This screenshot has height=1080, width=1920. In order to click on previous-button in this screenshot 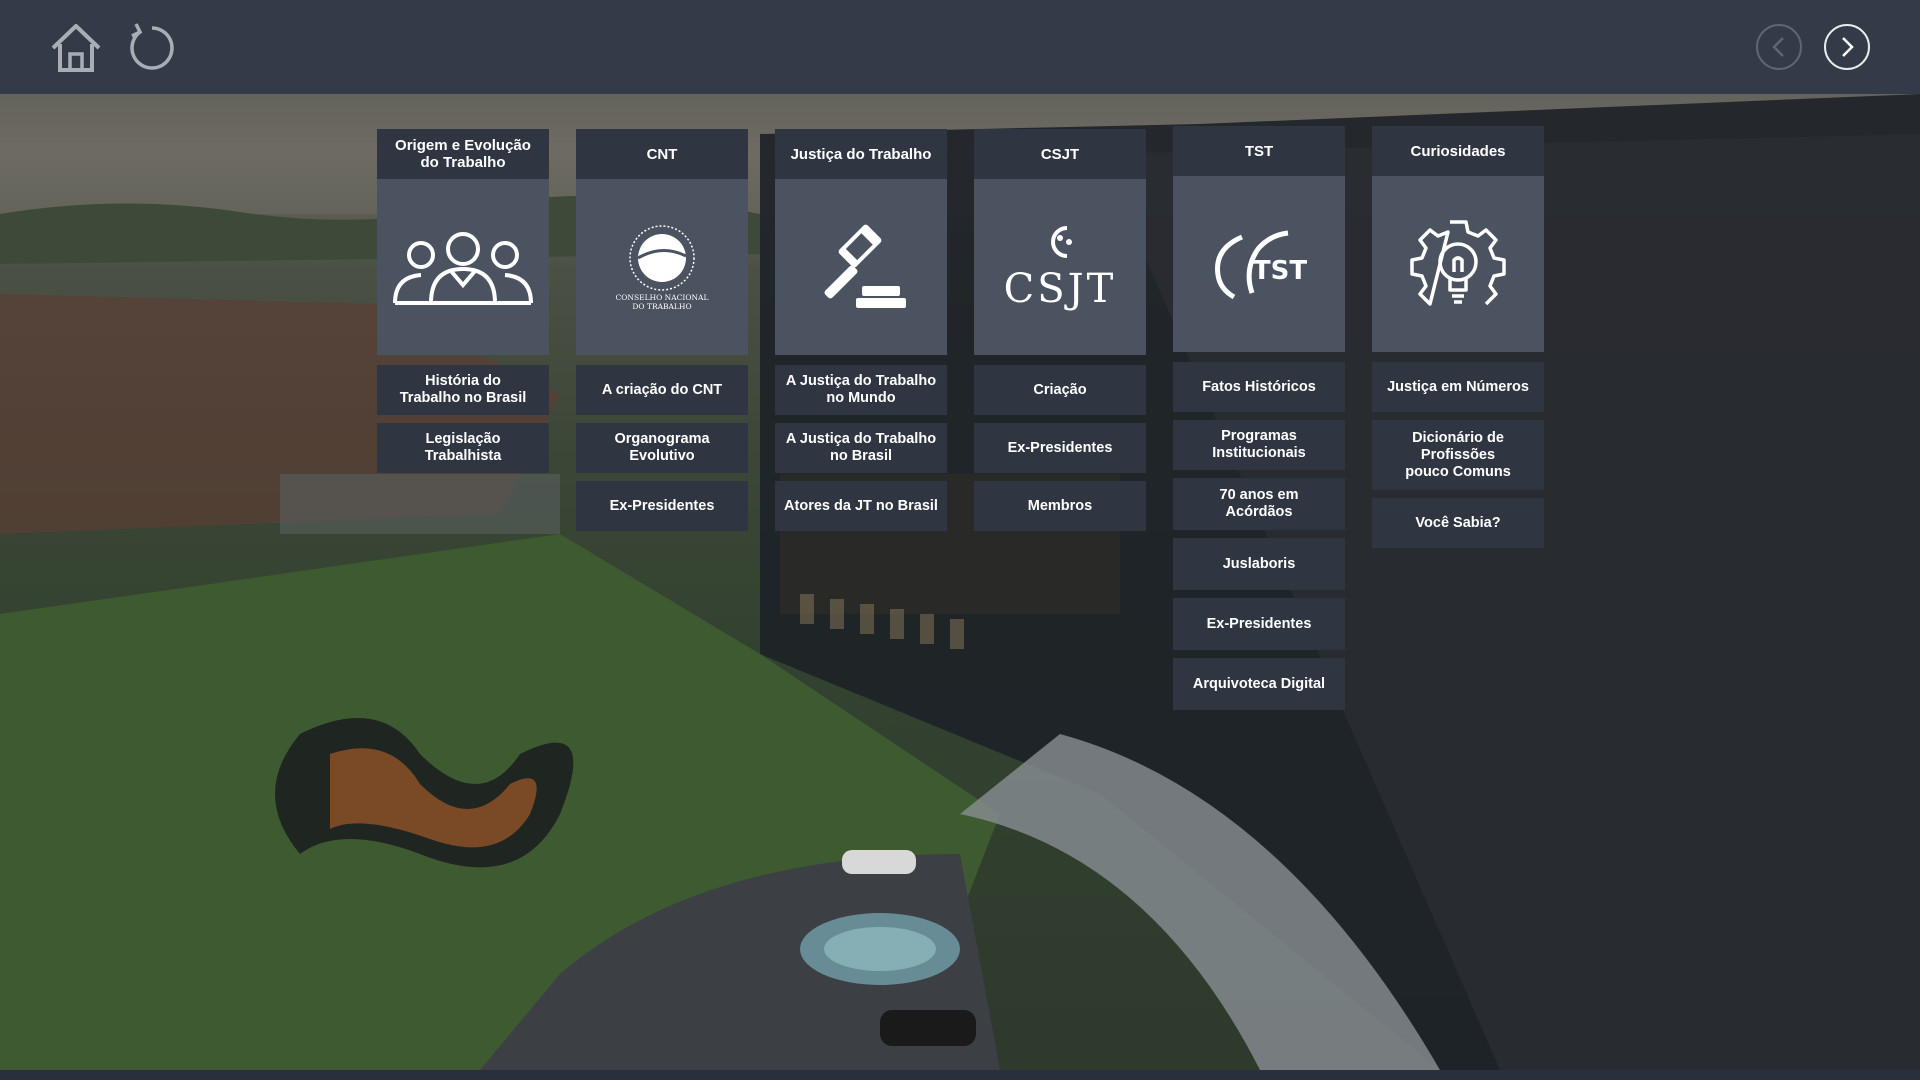, I will do `click(1779, 47)`.